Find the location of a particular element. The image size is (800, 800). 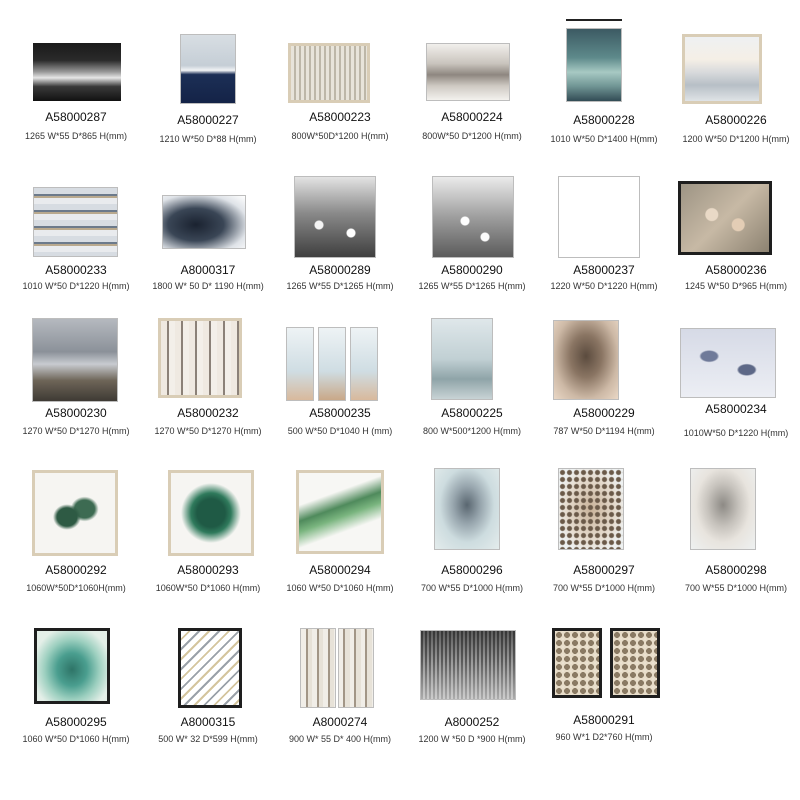

product-dimensions: 1245 W*50 D*965 H(mm) is located at coordinates (736, 286).